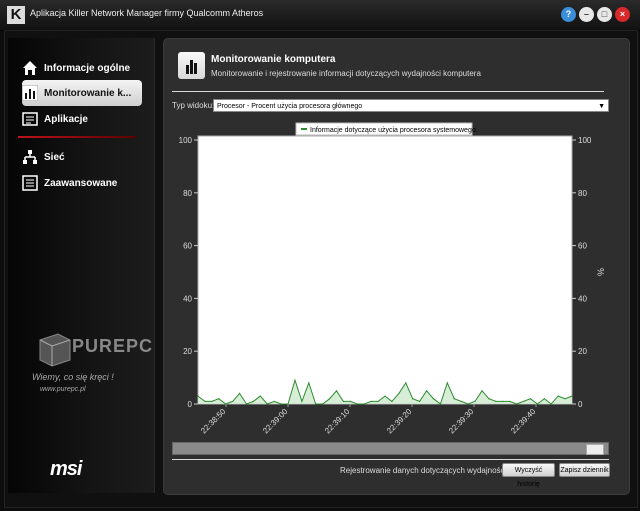 Image resolution: width=640 pixels, height=511 pixels. I want to click on x-tick-label: 22:39:10, so click(337, 421).